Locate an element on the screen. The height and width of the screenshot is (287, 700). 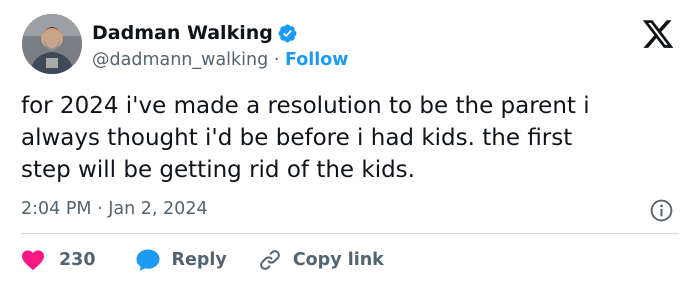
verified-badge-icon is located at coordinates (287, 33).